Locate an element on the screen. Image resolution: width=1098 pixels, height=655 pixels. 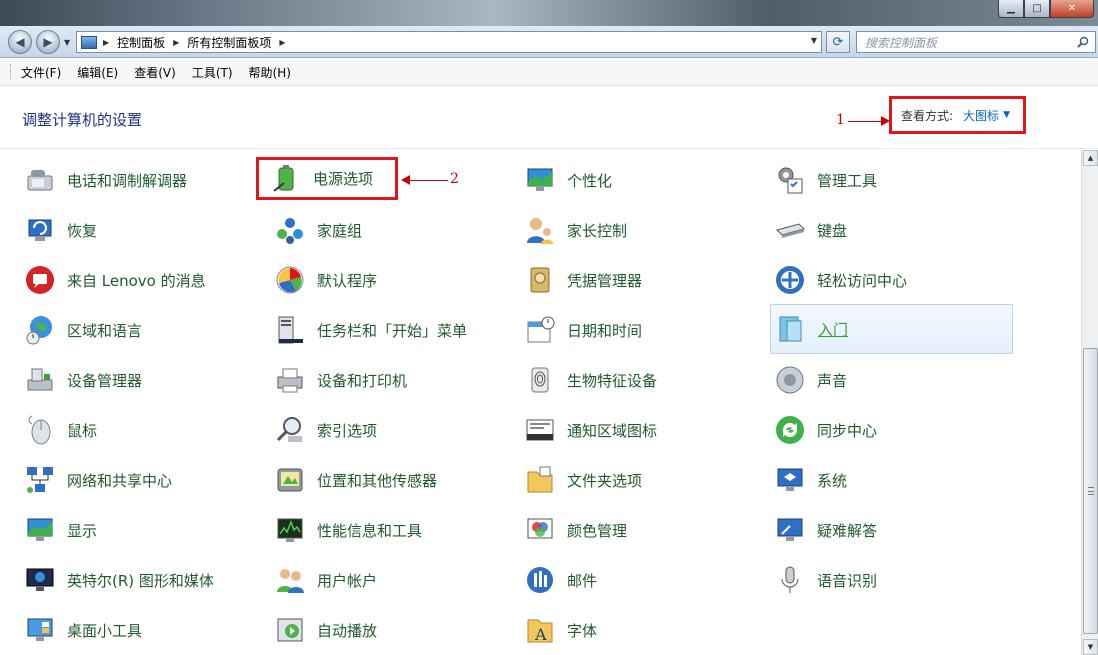
item-device-manager: 设备管理器 is located at coordinates (81, 380).